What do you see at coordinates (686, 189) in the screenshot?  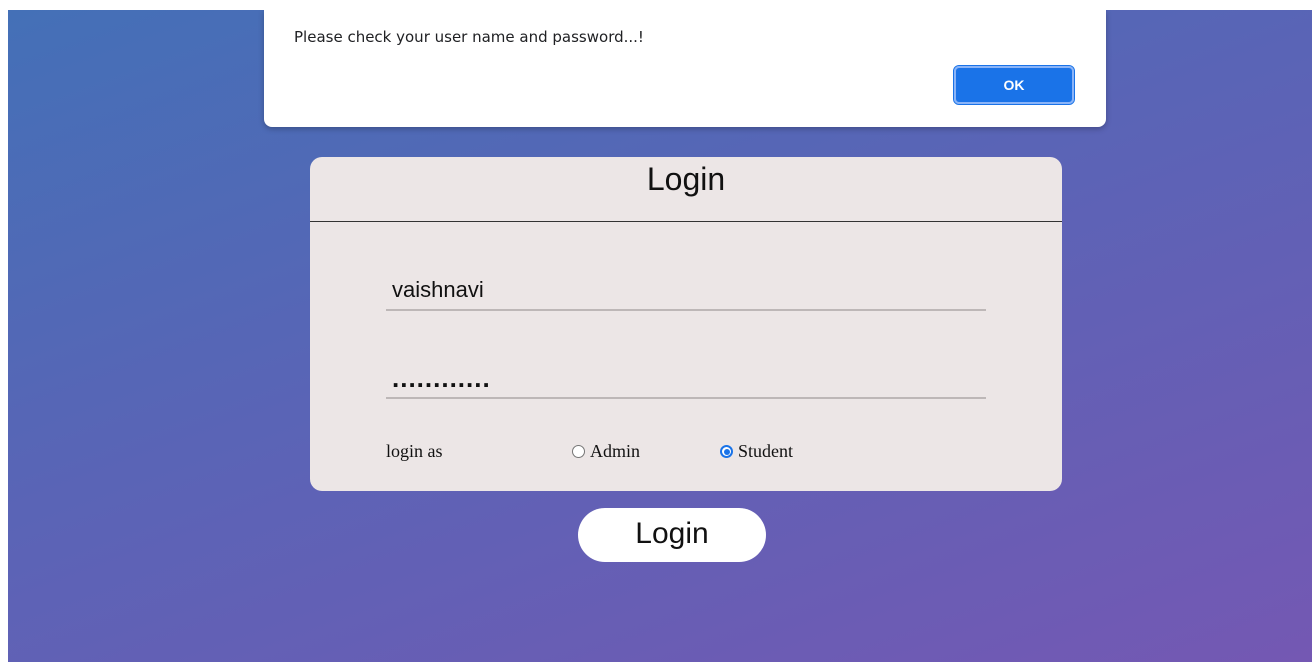 I see `login-title: Login` at bounding box center [686, 189].